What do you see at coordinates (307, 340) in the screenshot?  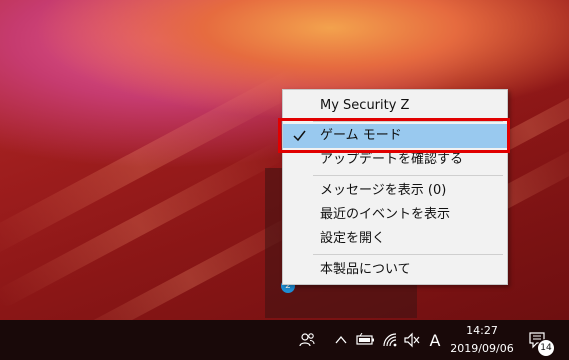 I see `people-icon` at bounding box center [307, 340].